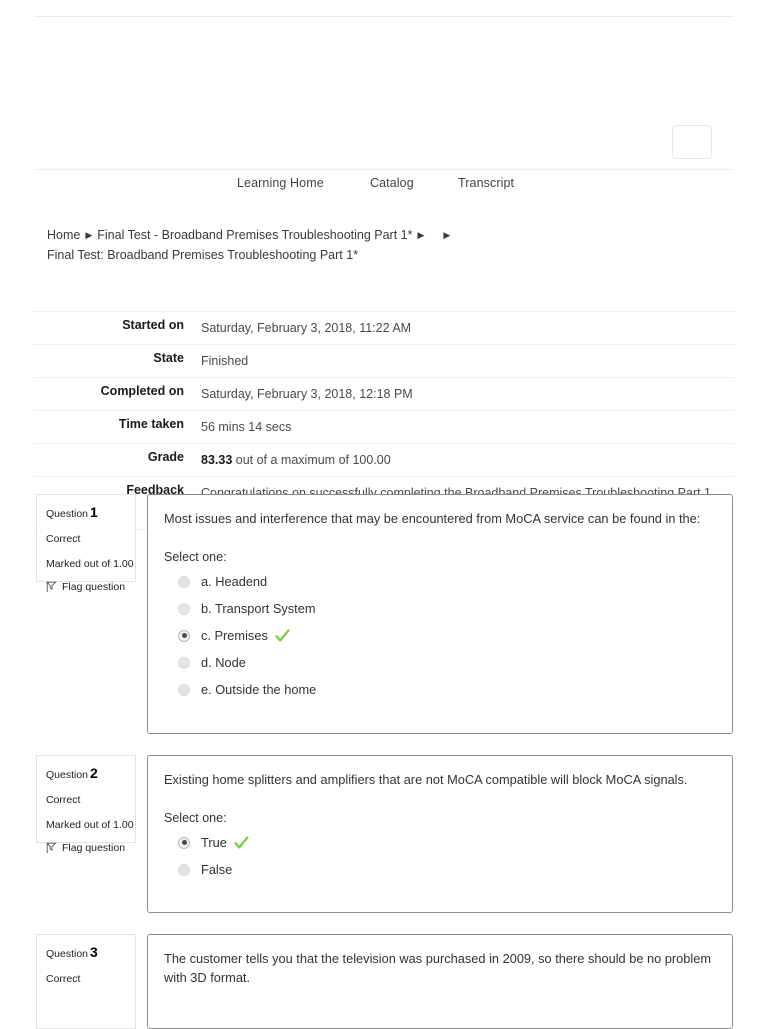  Describe the element at coordinates (94, 848) in the screenshot. I see `flag-question-2-label: Flag question` at that location.